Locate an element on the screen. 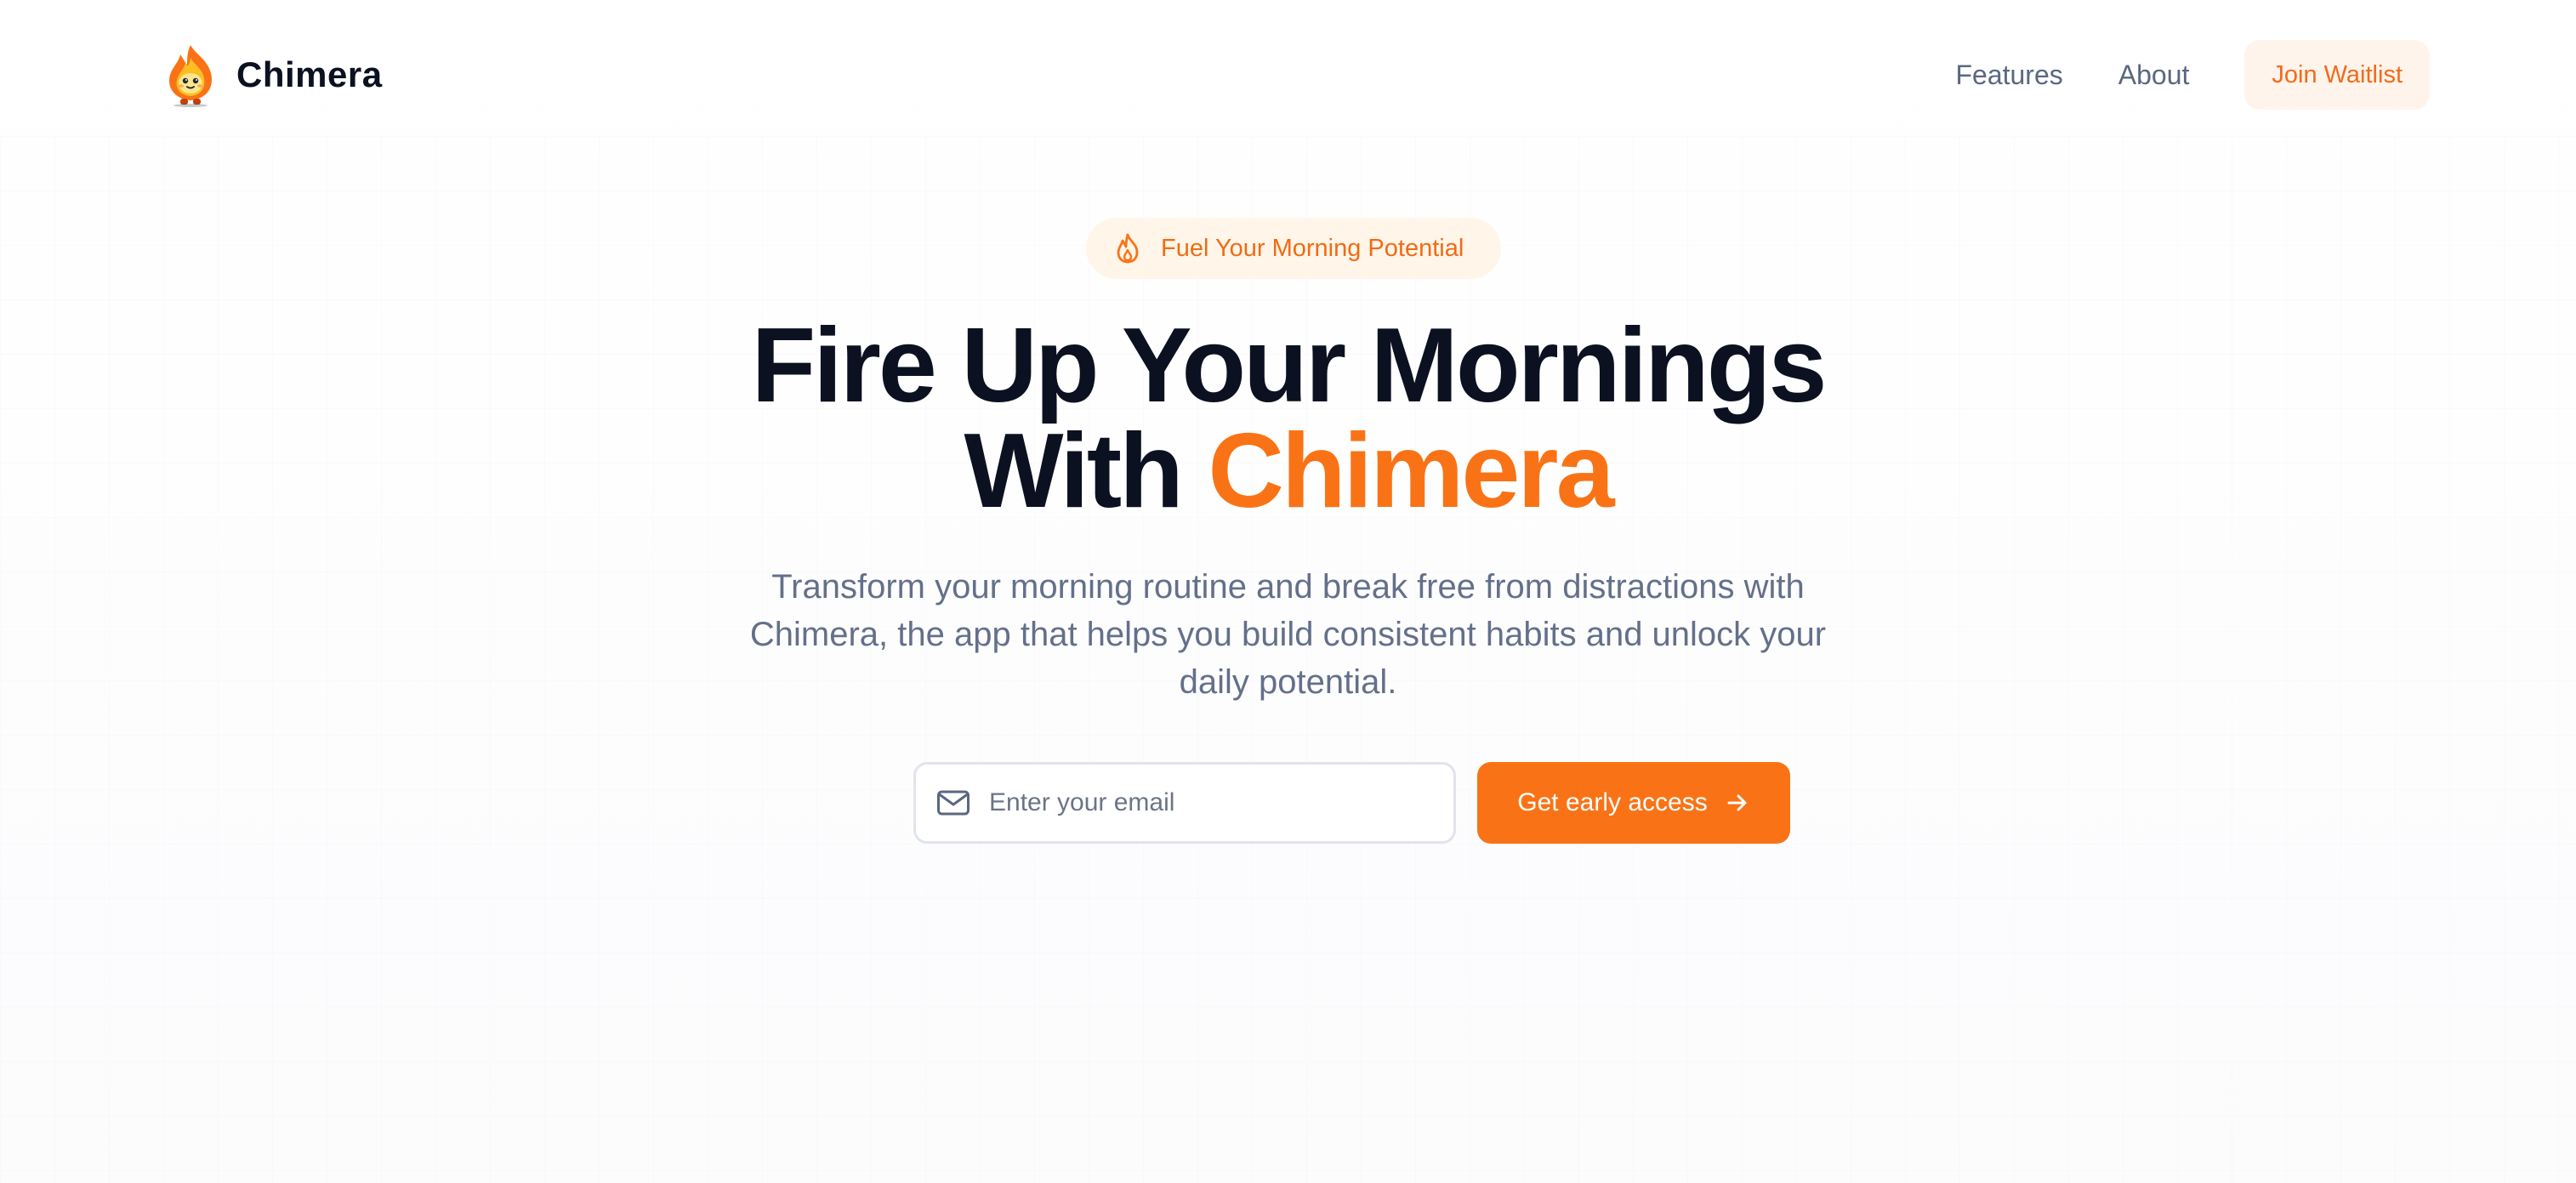 This screenshot has height=1183, width=2576. join-waitlist-button: Join Waitlist is located at coordinates (2337, 75).